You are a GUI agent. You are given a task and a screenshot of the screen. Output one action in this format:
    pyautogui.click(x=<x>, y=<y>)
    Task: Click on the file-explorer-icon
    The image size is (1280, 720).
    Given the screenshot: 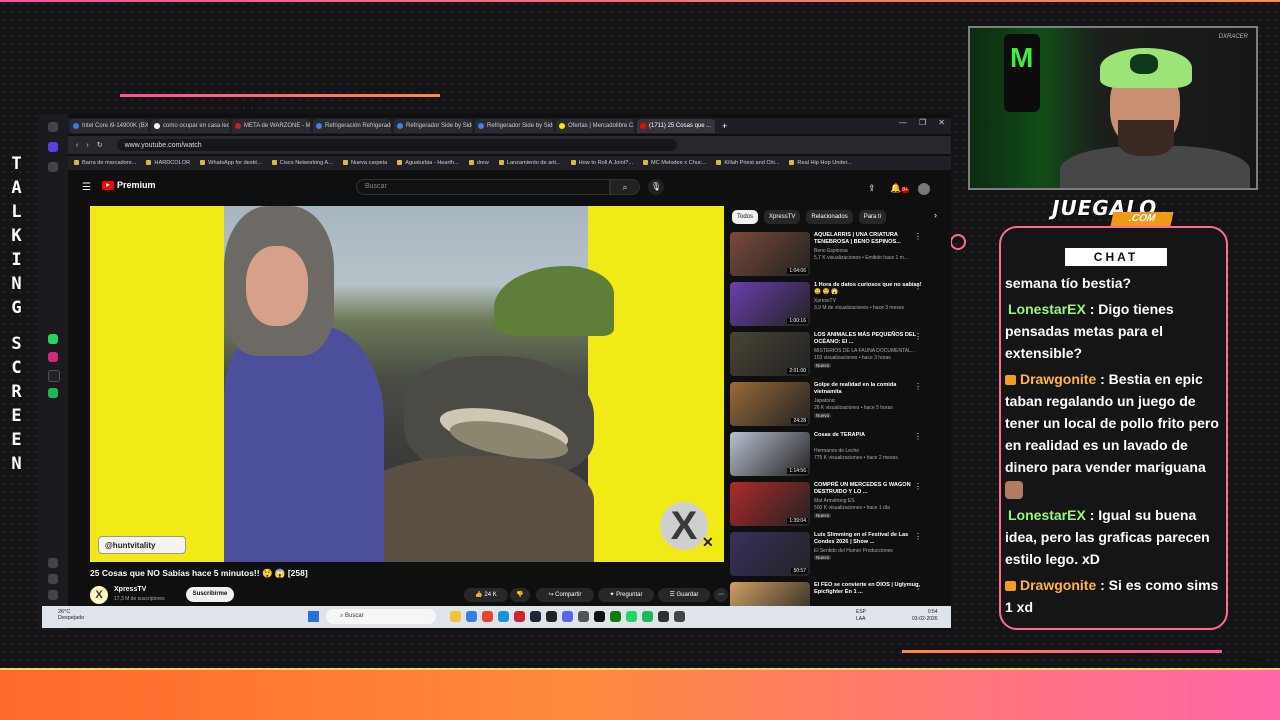 What is the action you would take?
    pyautogui.click(x=455, y=616)
    